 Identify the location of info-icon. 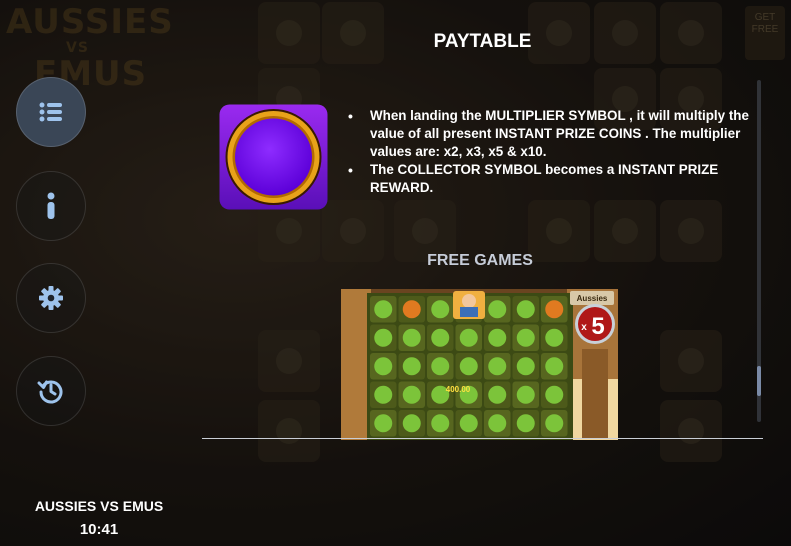
(51, 206).